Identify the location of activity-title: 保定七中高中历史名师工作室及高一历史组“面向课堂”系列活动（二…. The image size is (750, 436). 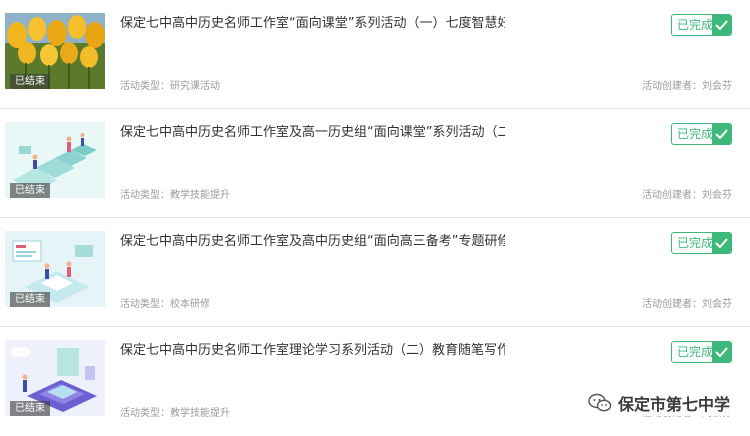
(312, 130).